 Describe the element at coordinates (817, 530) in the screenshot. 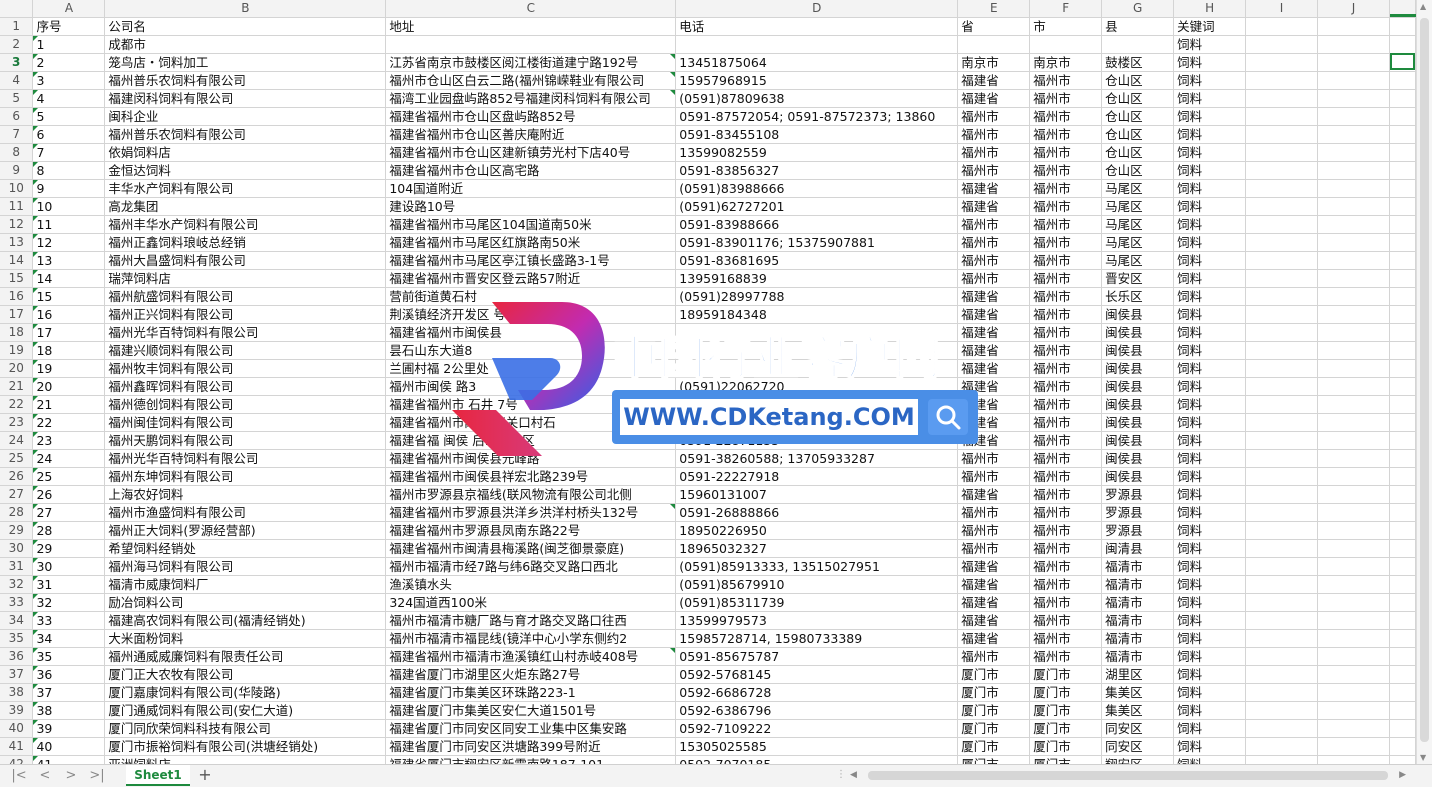

I see `cell: 18950226950` at that location.